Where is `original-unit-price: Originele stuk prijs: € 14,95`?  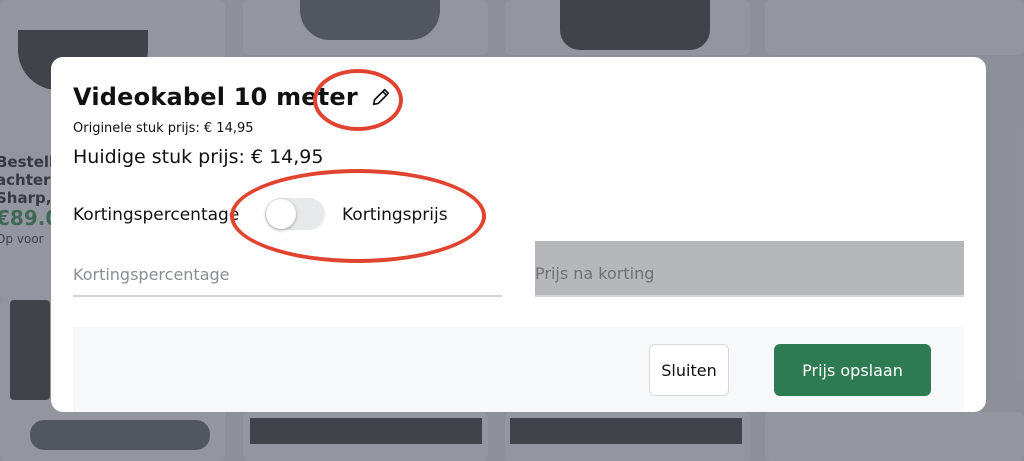
original-unit-price: Originele stuk prijs: € 14,95 is located at coordinates (163, 128).